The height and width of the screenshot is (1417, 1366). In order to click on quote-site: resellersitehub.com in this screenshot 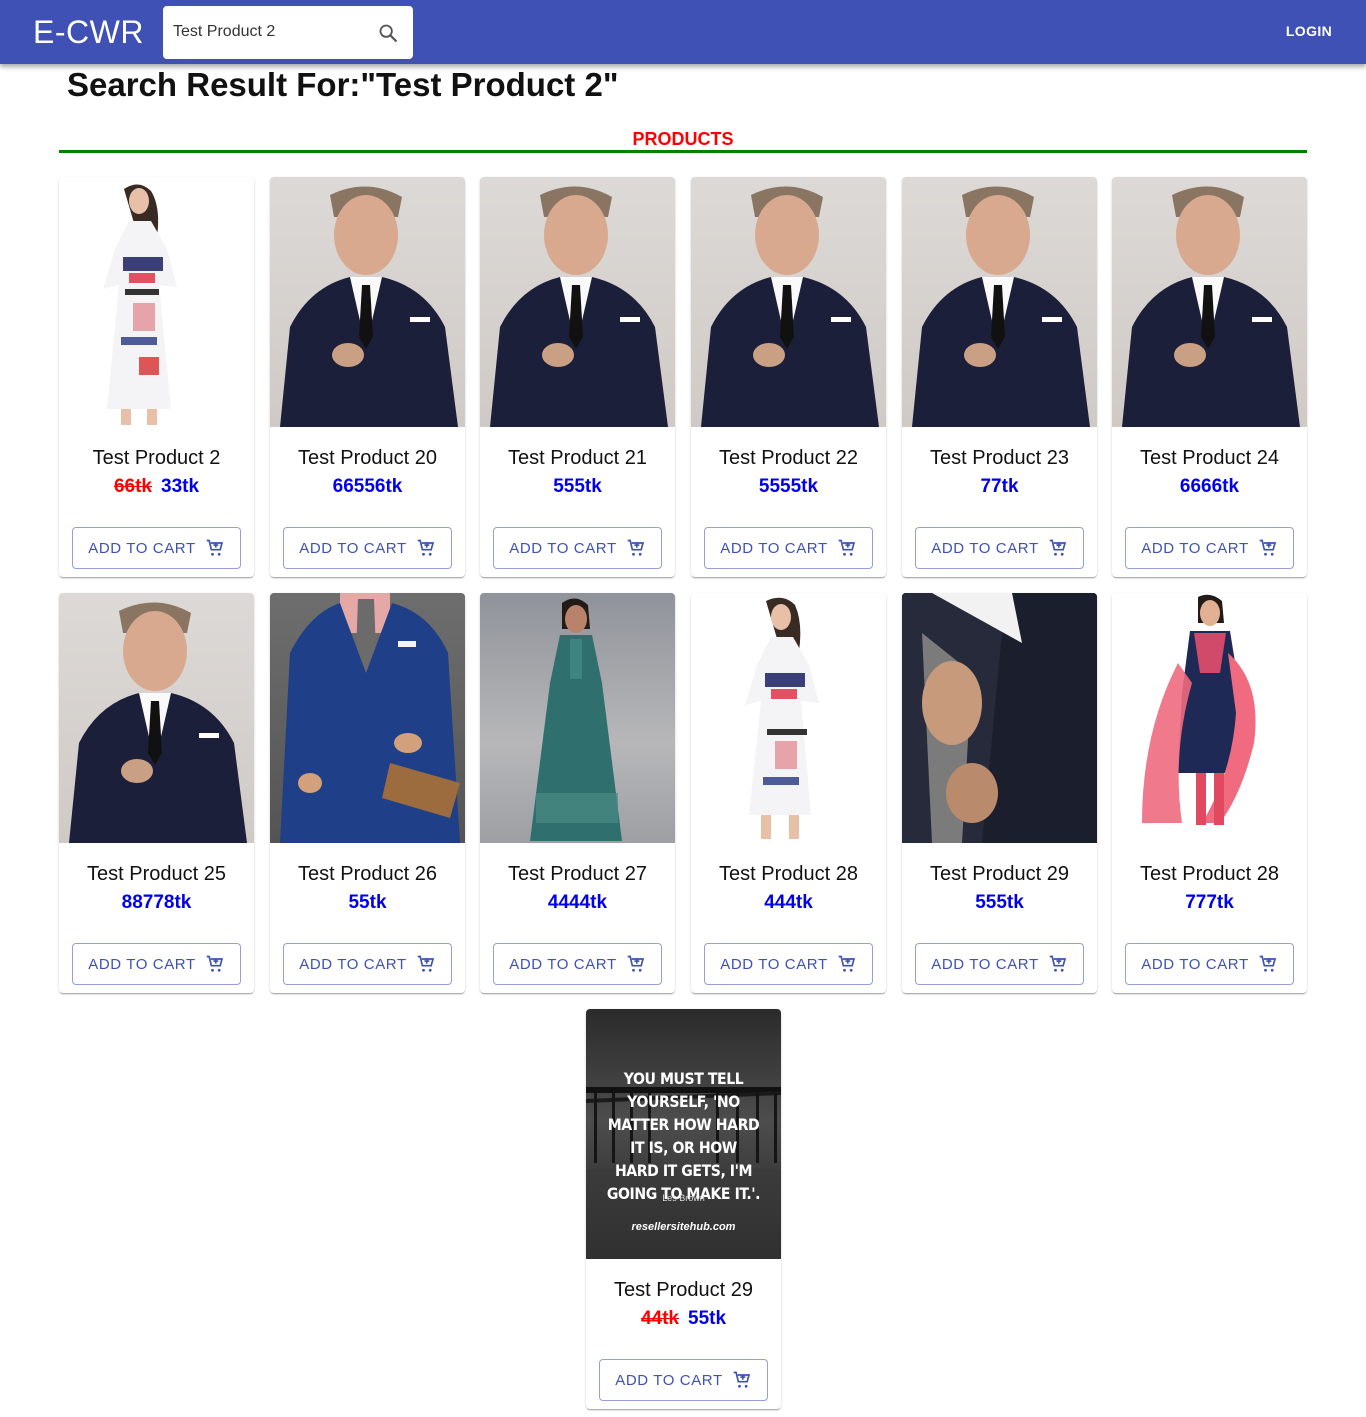, I will do `click(683, 1227)`.